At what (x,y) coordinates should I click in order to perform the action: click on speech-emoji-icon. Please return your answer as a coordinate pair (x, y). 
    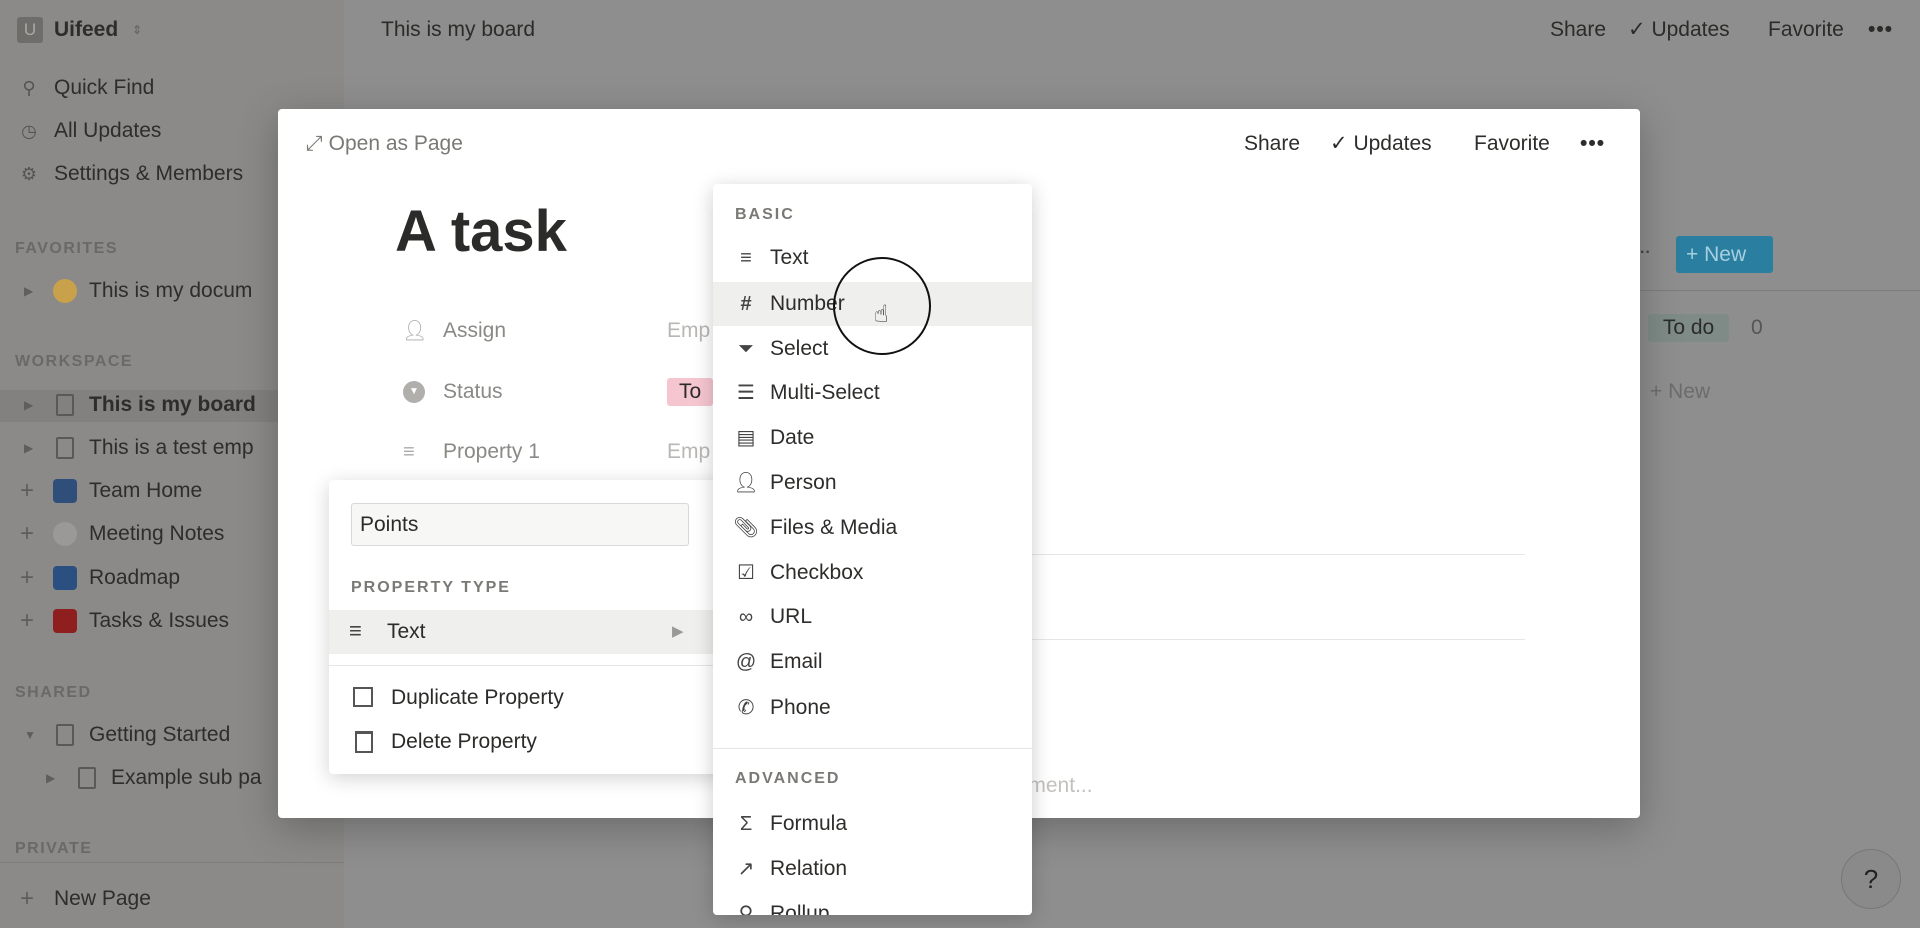
    Looking at the image, I should click on (65, 534).